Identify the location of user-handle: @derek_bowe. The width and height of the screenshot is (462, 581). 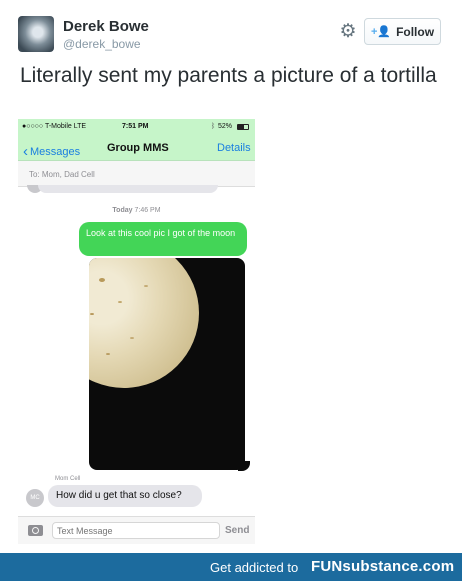
(102, 44).